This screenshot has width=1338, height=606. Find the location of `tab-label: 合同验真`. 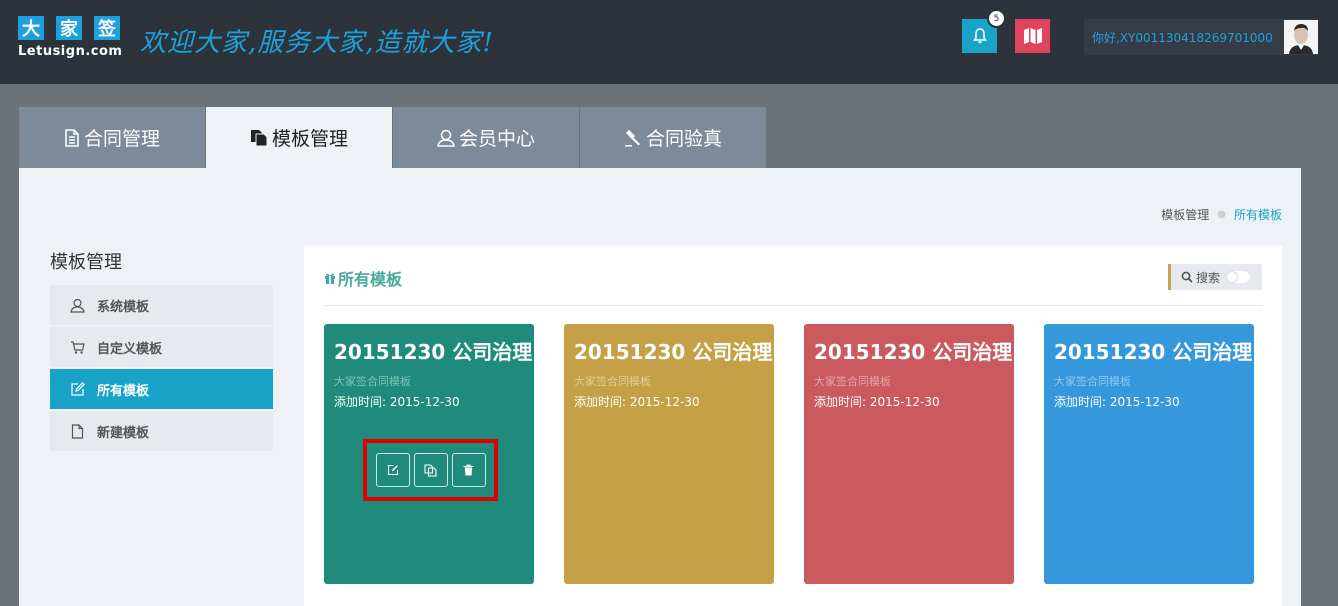

tab-label: 合同验真 is located at coordinates (683, 139).